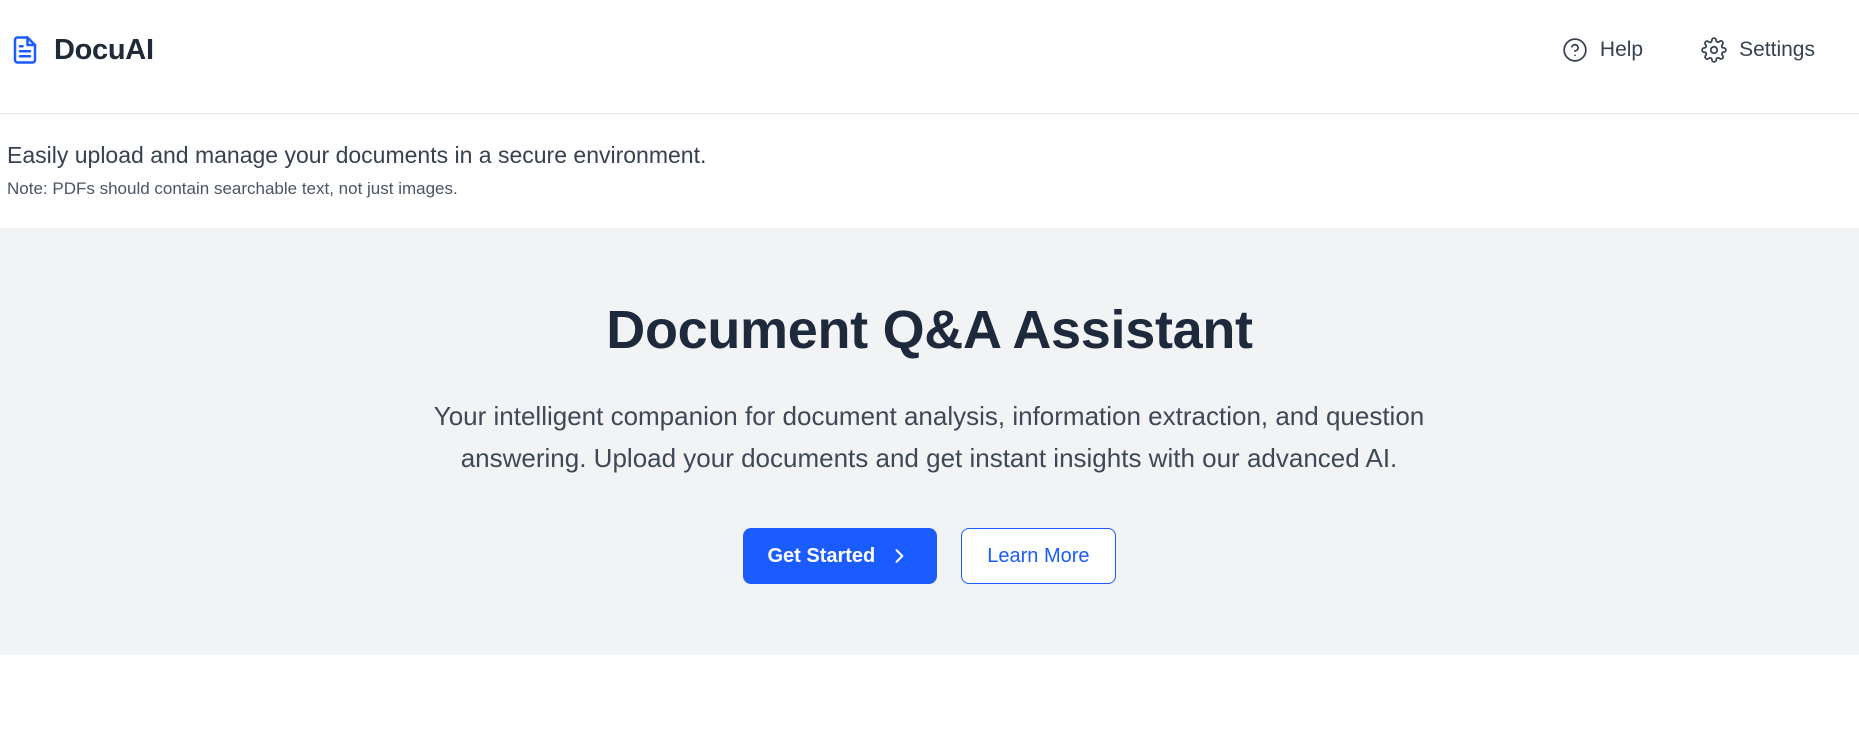 This screenshot has width=1859, height=738. Describe the element at coordinates (1777, 49) in the screenshot. I see `settings-label: Settings` at that location.